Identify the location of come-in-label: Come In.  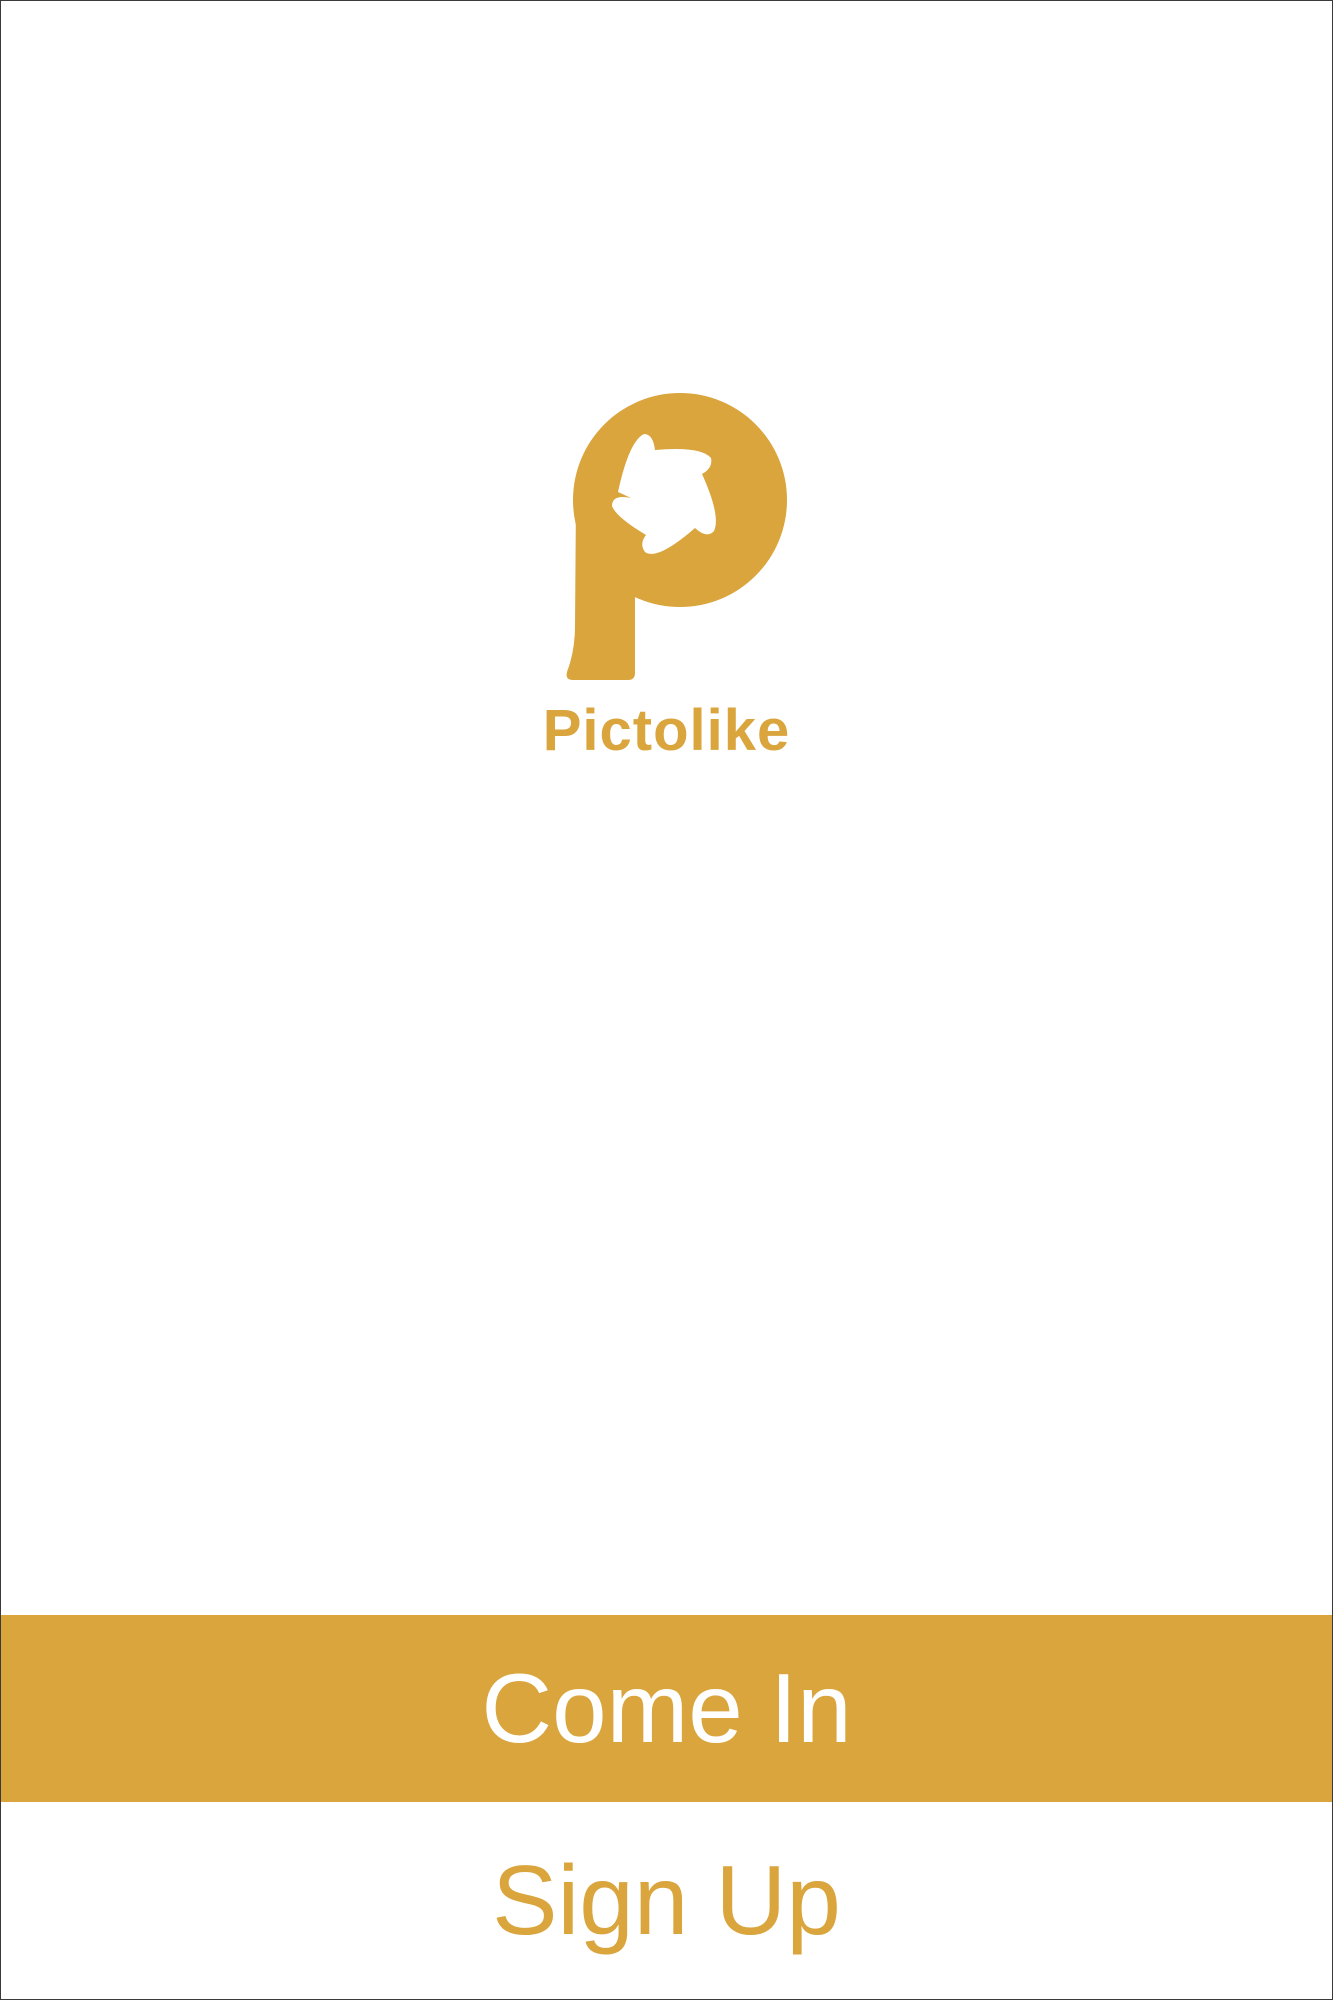
(666, 1708).